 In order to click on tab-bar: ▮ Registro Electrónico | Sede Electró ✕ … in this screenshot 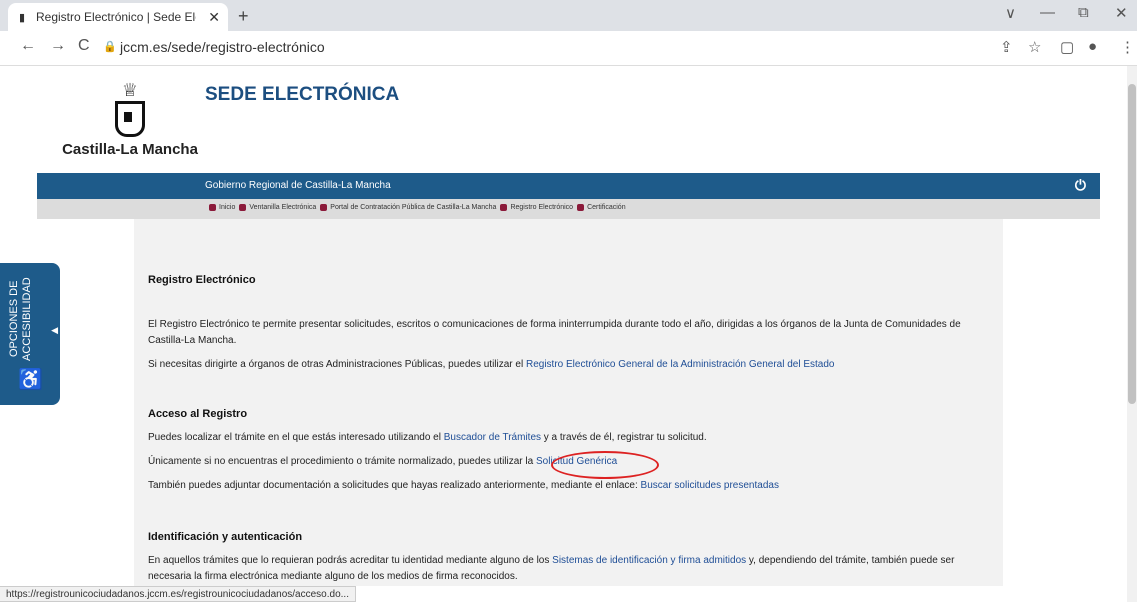, I will do `click(568, 15)`.